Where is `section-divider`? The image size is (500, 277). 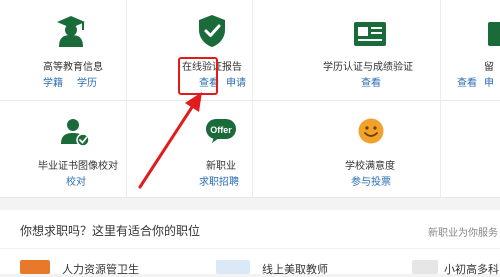 section-divider is located at coordinates (250, 248).